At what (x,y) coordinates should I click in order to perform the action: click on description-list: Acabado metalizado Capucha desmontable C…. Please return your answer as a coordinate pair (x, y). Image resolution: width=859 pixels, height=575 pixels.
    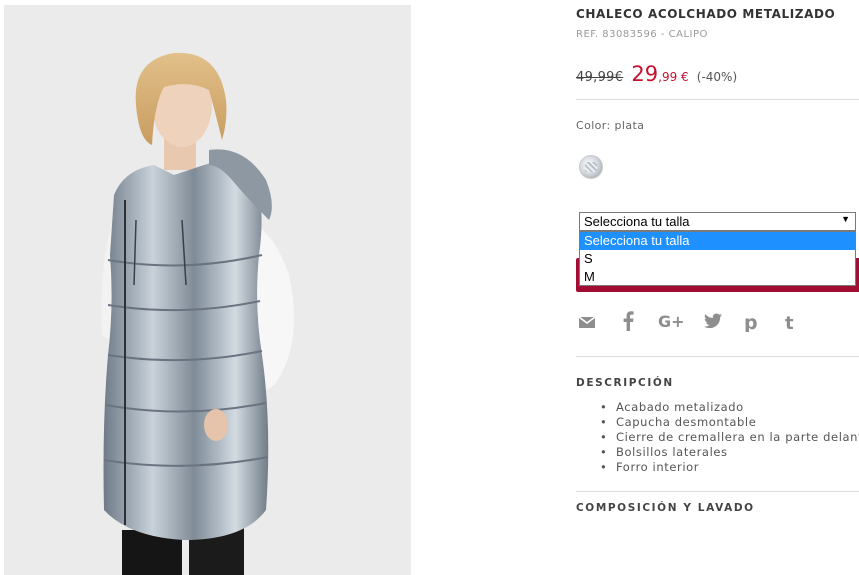
    Looking at the image, I should click on (729, 437).